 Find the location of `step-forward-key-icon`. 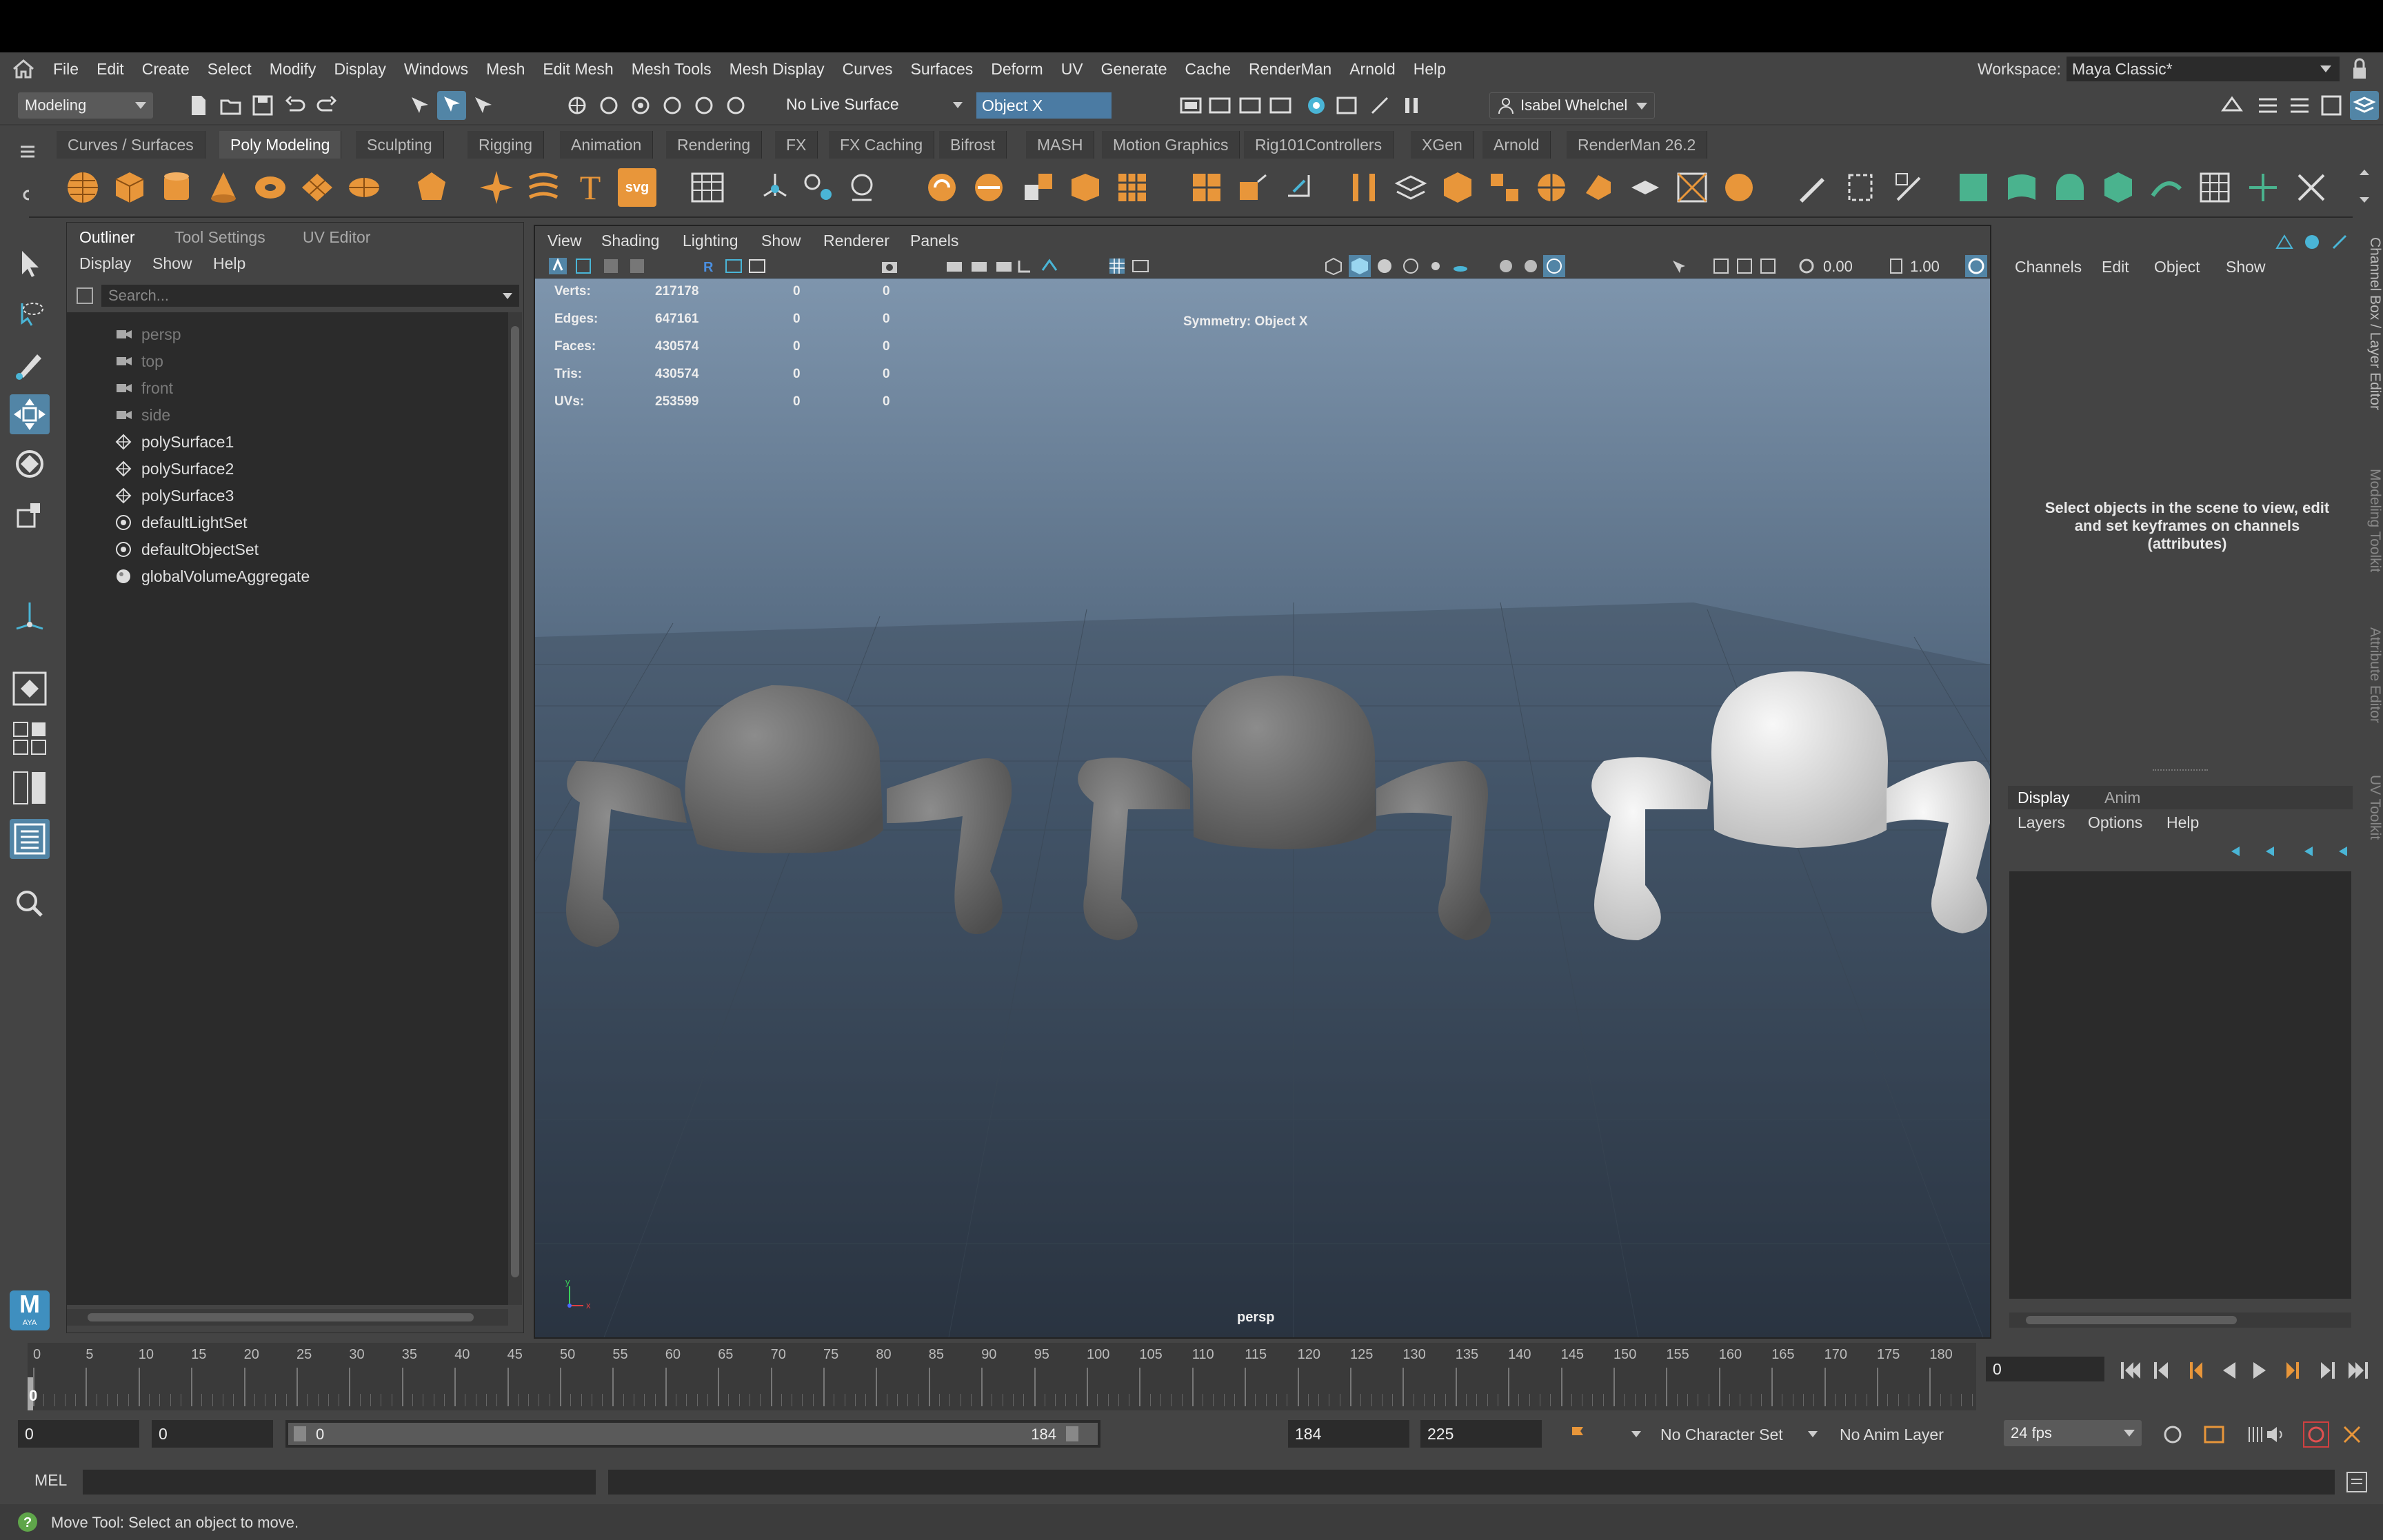

step-forward-key-icon is located at coordinates (2328, 1371).